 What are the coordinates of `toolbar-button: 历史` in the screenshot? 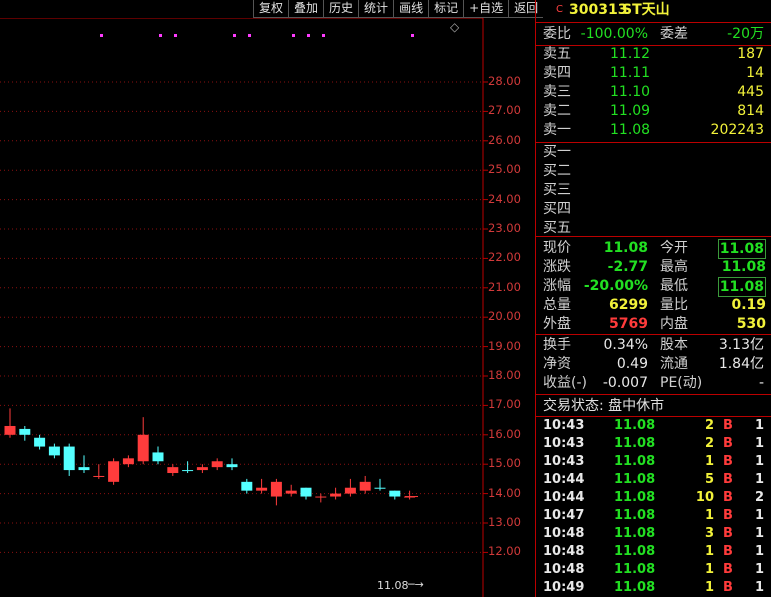 It's located at (341, 9).